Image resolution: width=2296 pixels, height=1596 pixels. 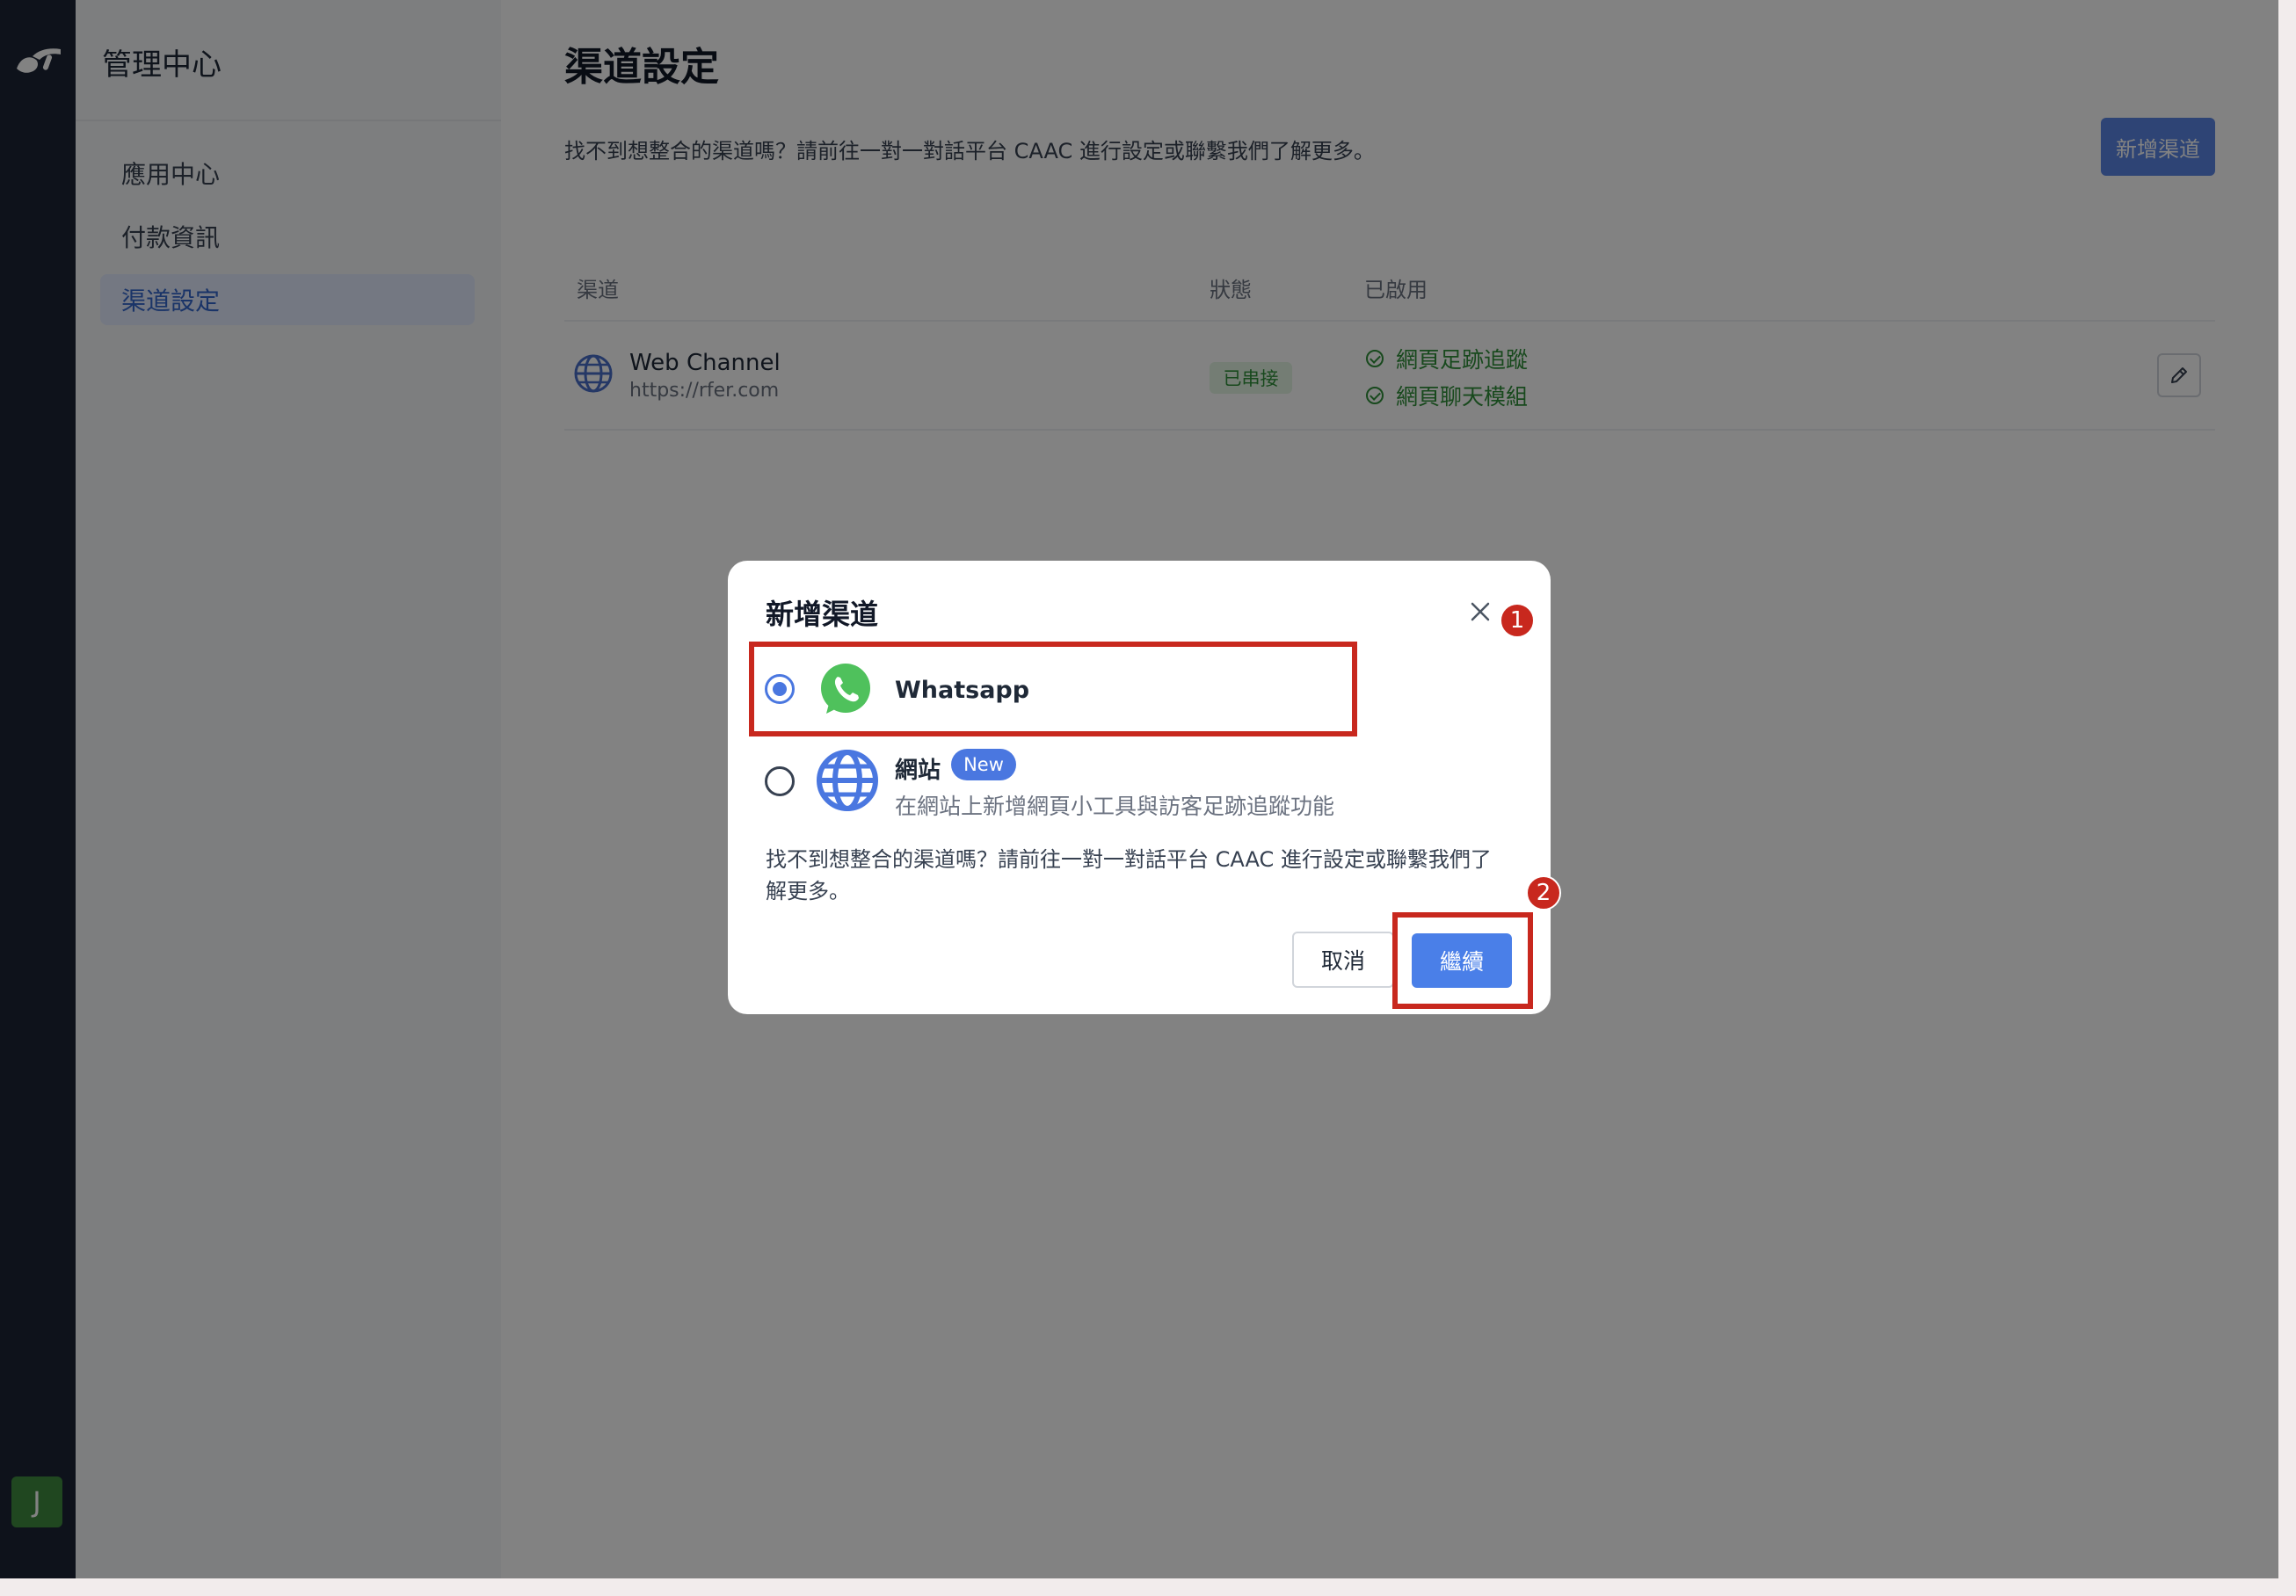 I want to click on step-marker-2: 2, so click(x=1543, y=892).